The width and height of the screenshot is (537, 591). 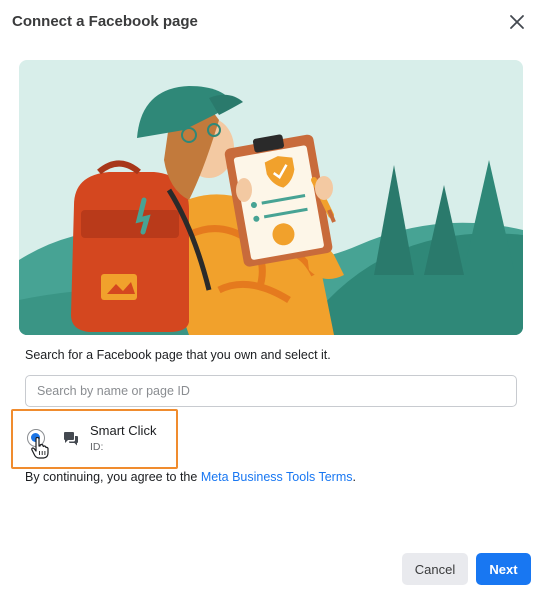 I want to click on messenger-icon, so click(x=71, y=439).